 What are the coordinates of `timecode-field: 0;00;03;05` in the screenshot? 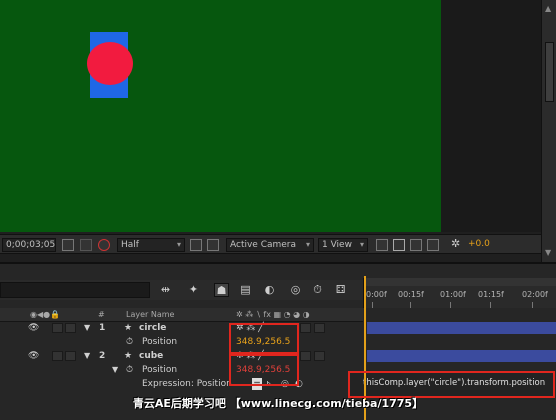 It's located at (29, 245).